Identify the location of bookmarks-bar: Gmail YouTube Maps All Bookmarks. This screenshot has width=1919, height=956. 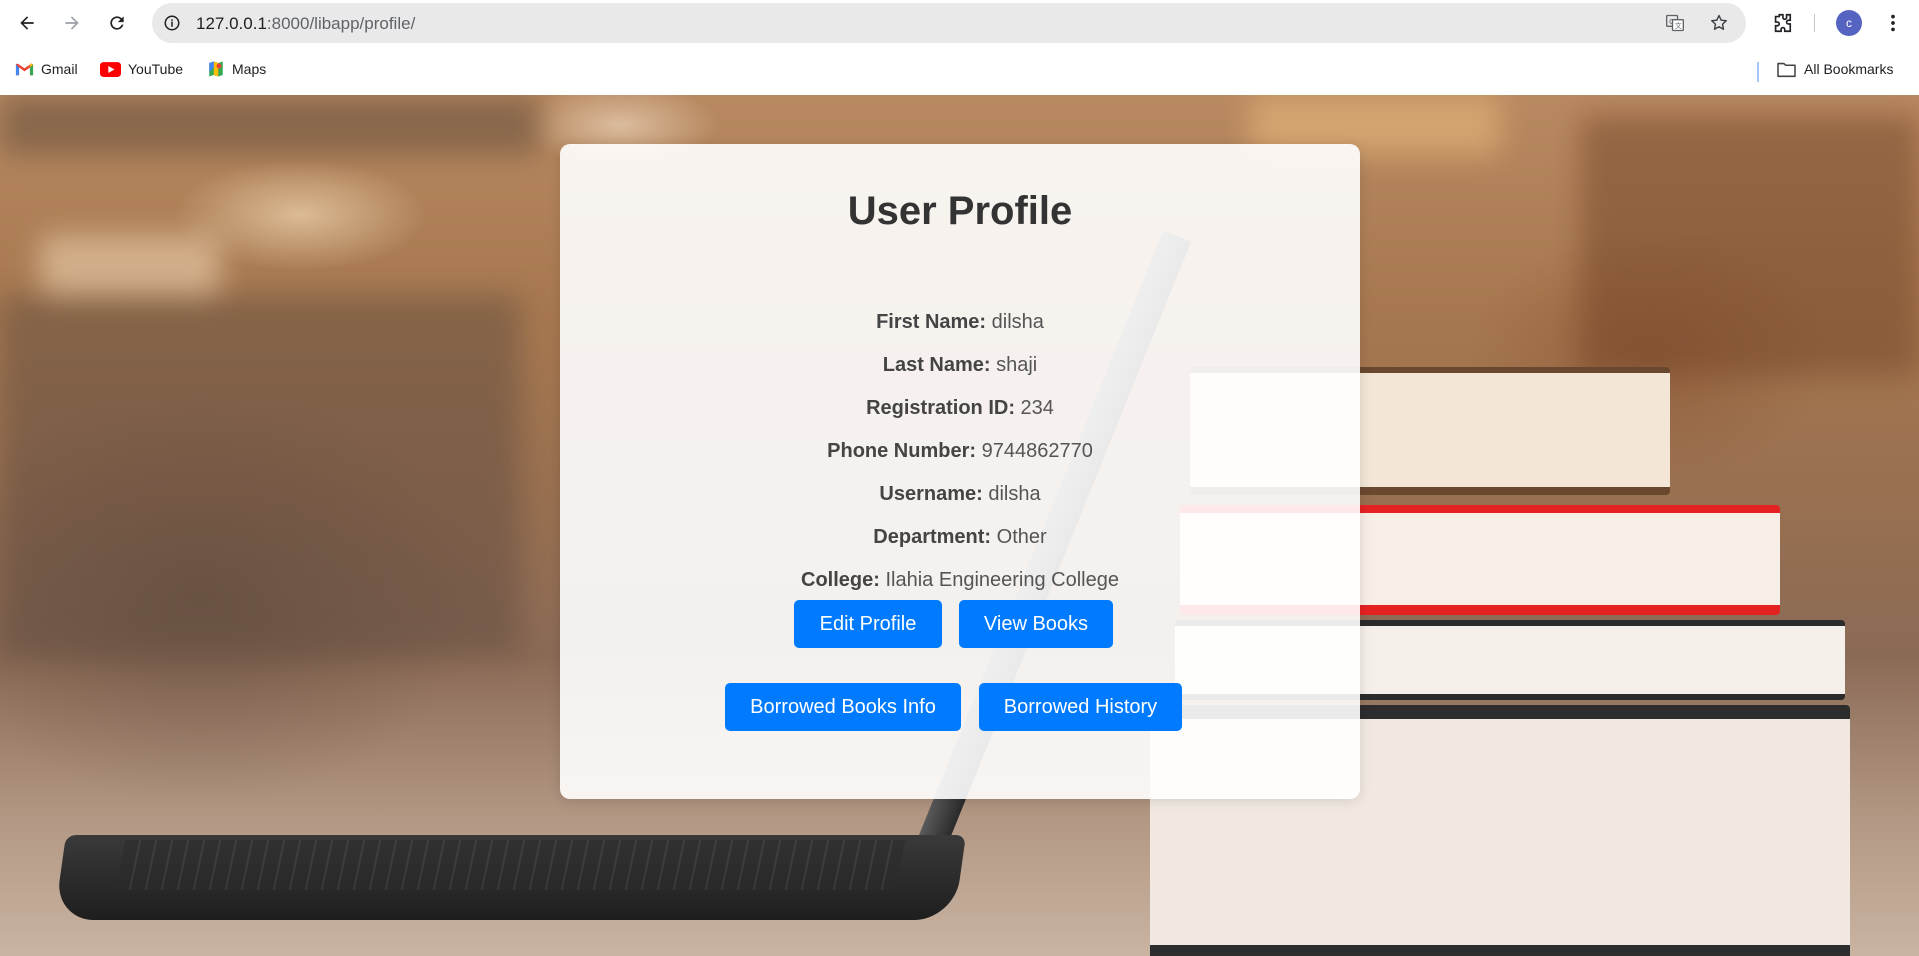
(959, 69).